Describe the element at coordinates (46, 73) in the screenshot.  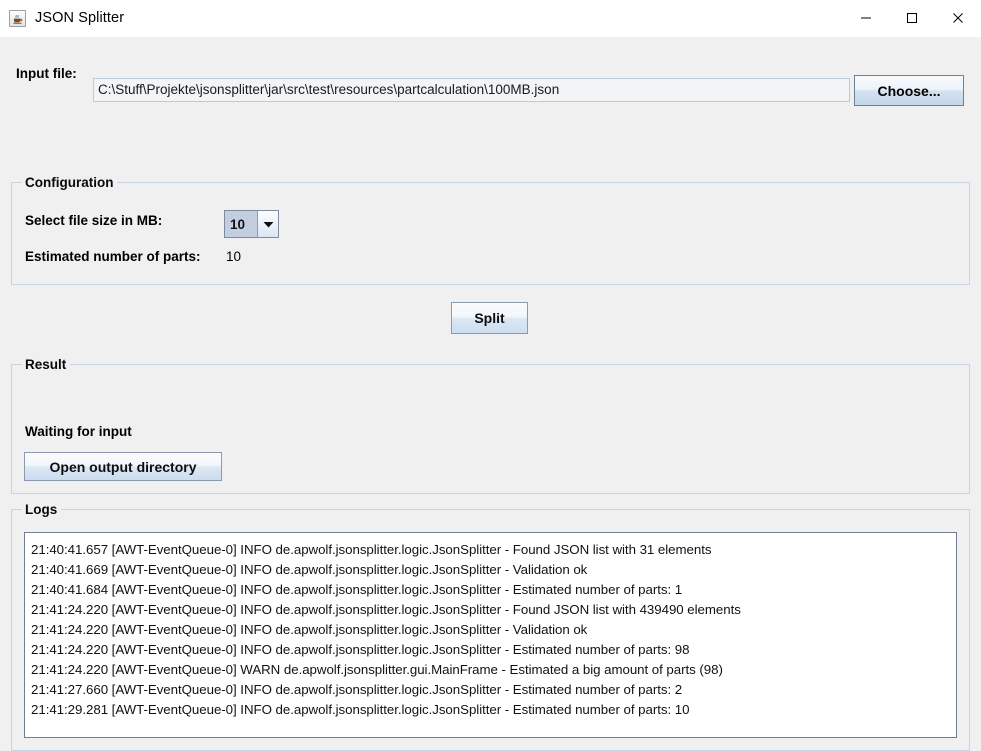
I see `input-file-label: Input file:` at that location.